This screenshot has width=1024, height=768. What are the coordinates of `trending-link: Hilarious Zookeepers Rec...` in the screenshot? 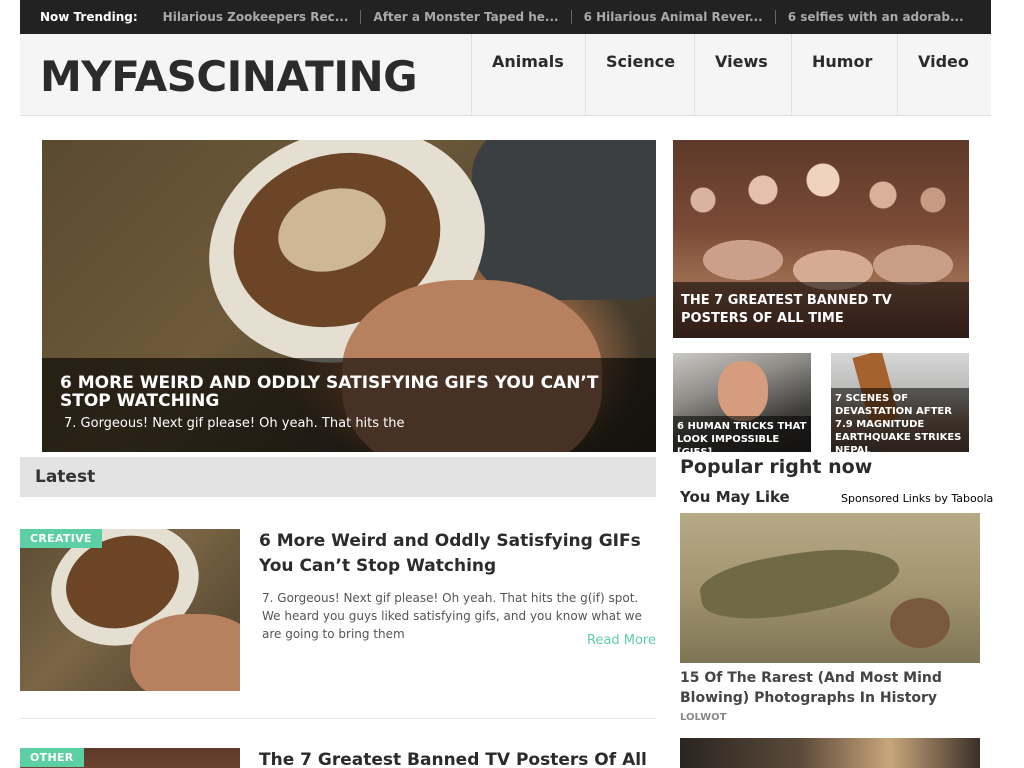 It's located at (262, 17).